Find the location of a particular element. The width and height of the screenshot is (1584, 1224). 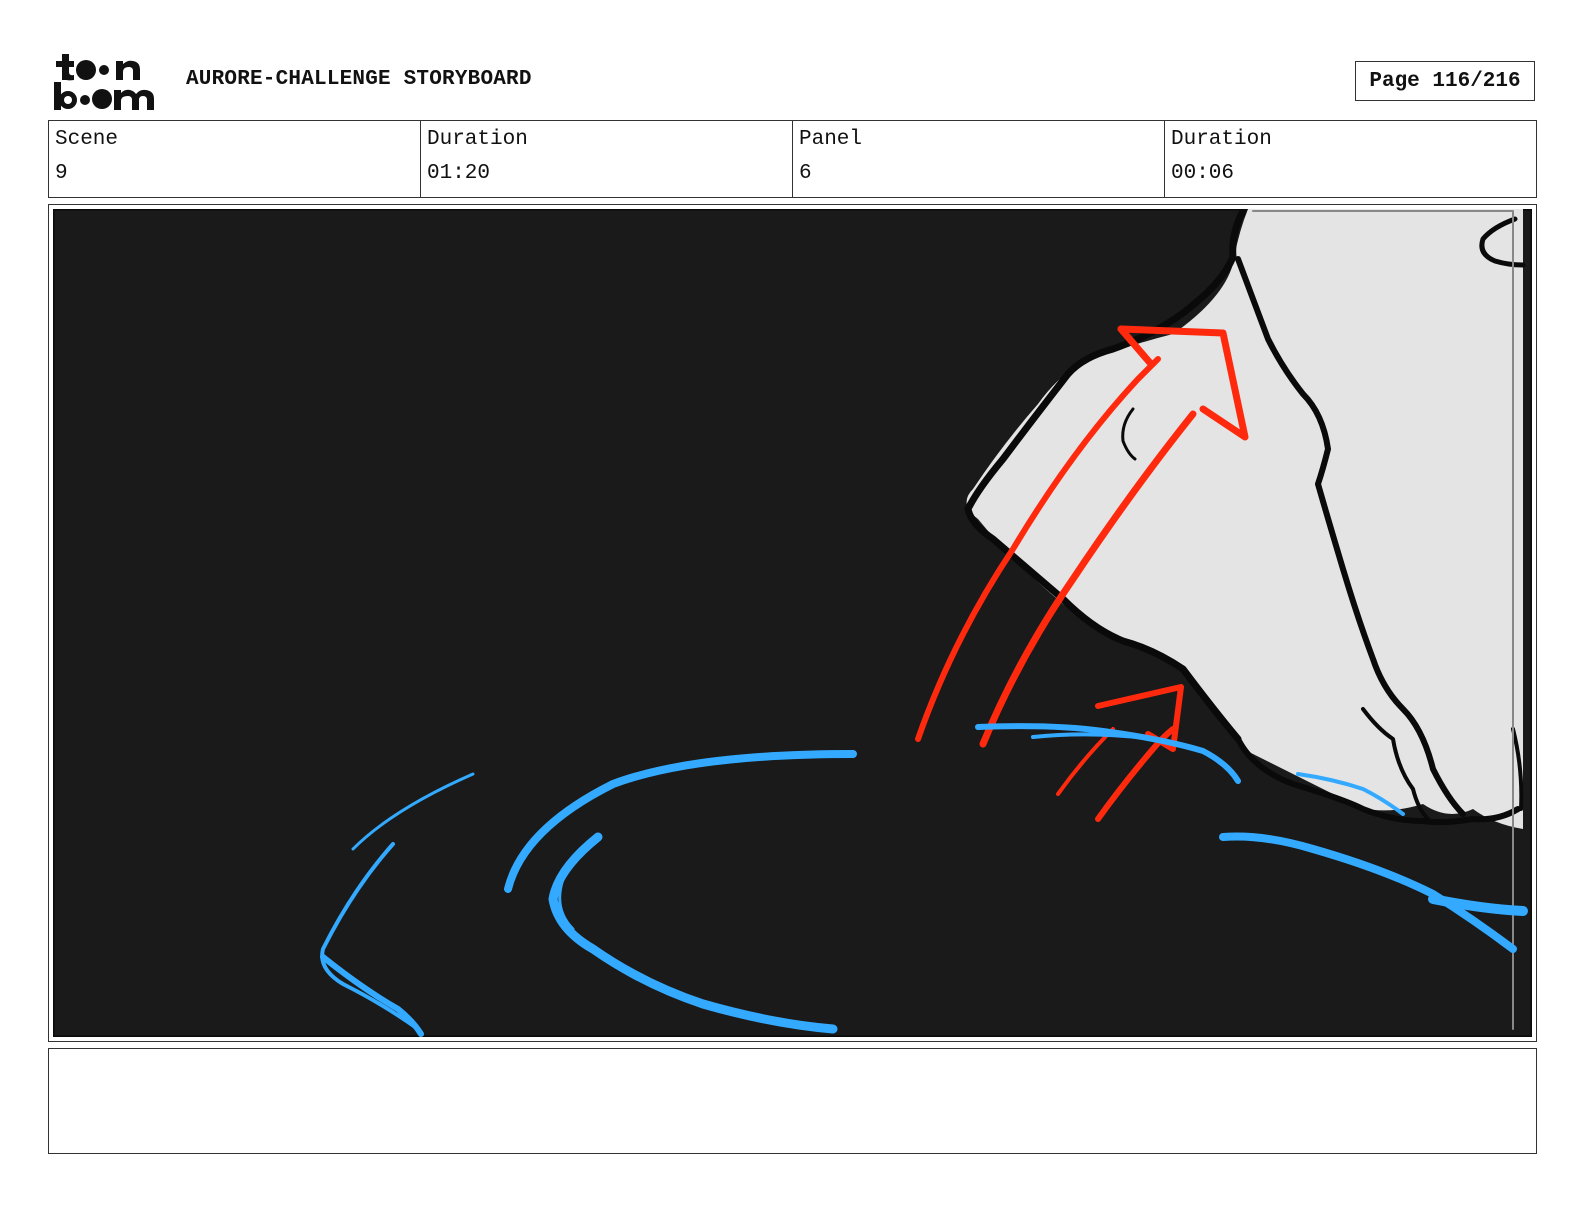

scene-duration-cell: Duration 01:20 is located at coordinates (607, 159).